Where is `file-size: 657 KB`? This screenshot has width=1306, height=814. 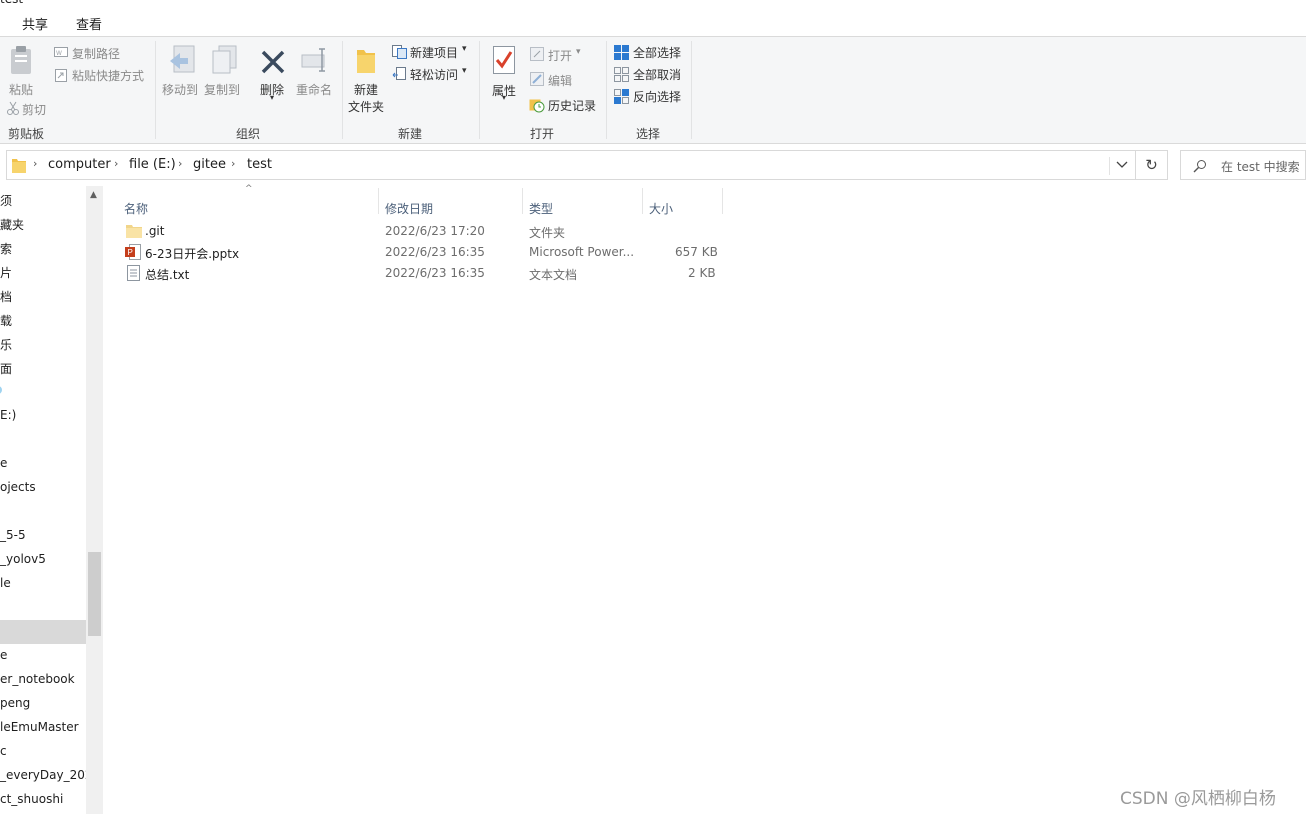 file-size: 657 KB is located at coordinates (696, 252).